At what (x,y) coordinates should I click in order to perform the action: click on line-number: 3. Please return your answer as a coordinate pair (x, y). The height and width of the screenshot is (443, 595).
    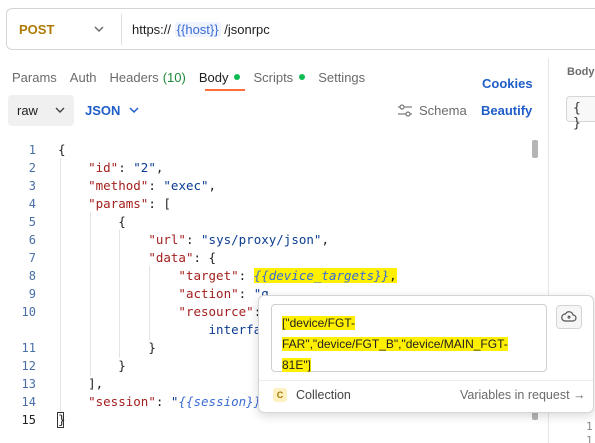
    Looking at the image, I should click on (32, 186).